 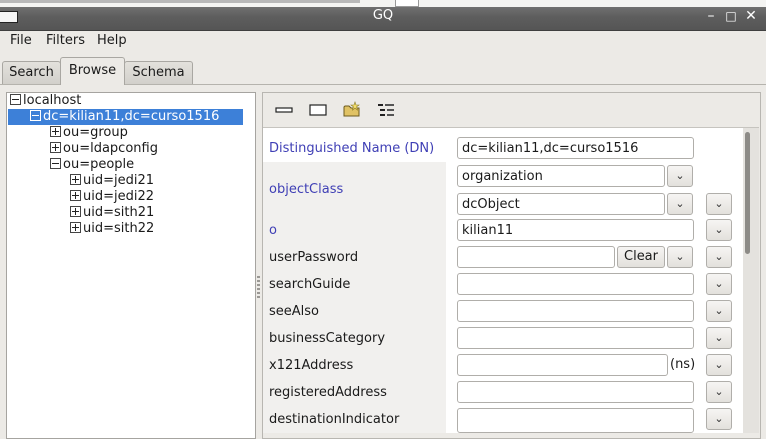 I want to click on x121address-suffix: (ns), so click(x=683, y=364).